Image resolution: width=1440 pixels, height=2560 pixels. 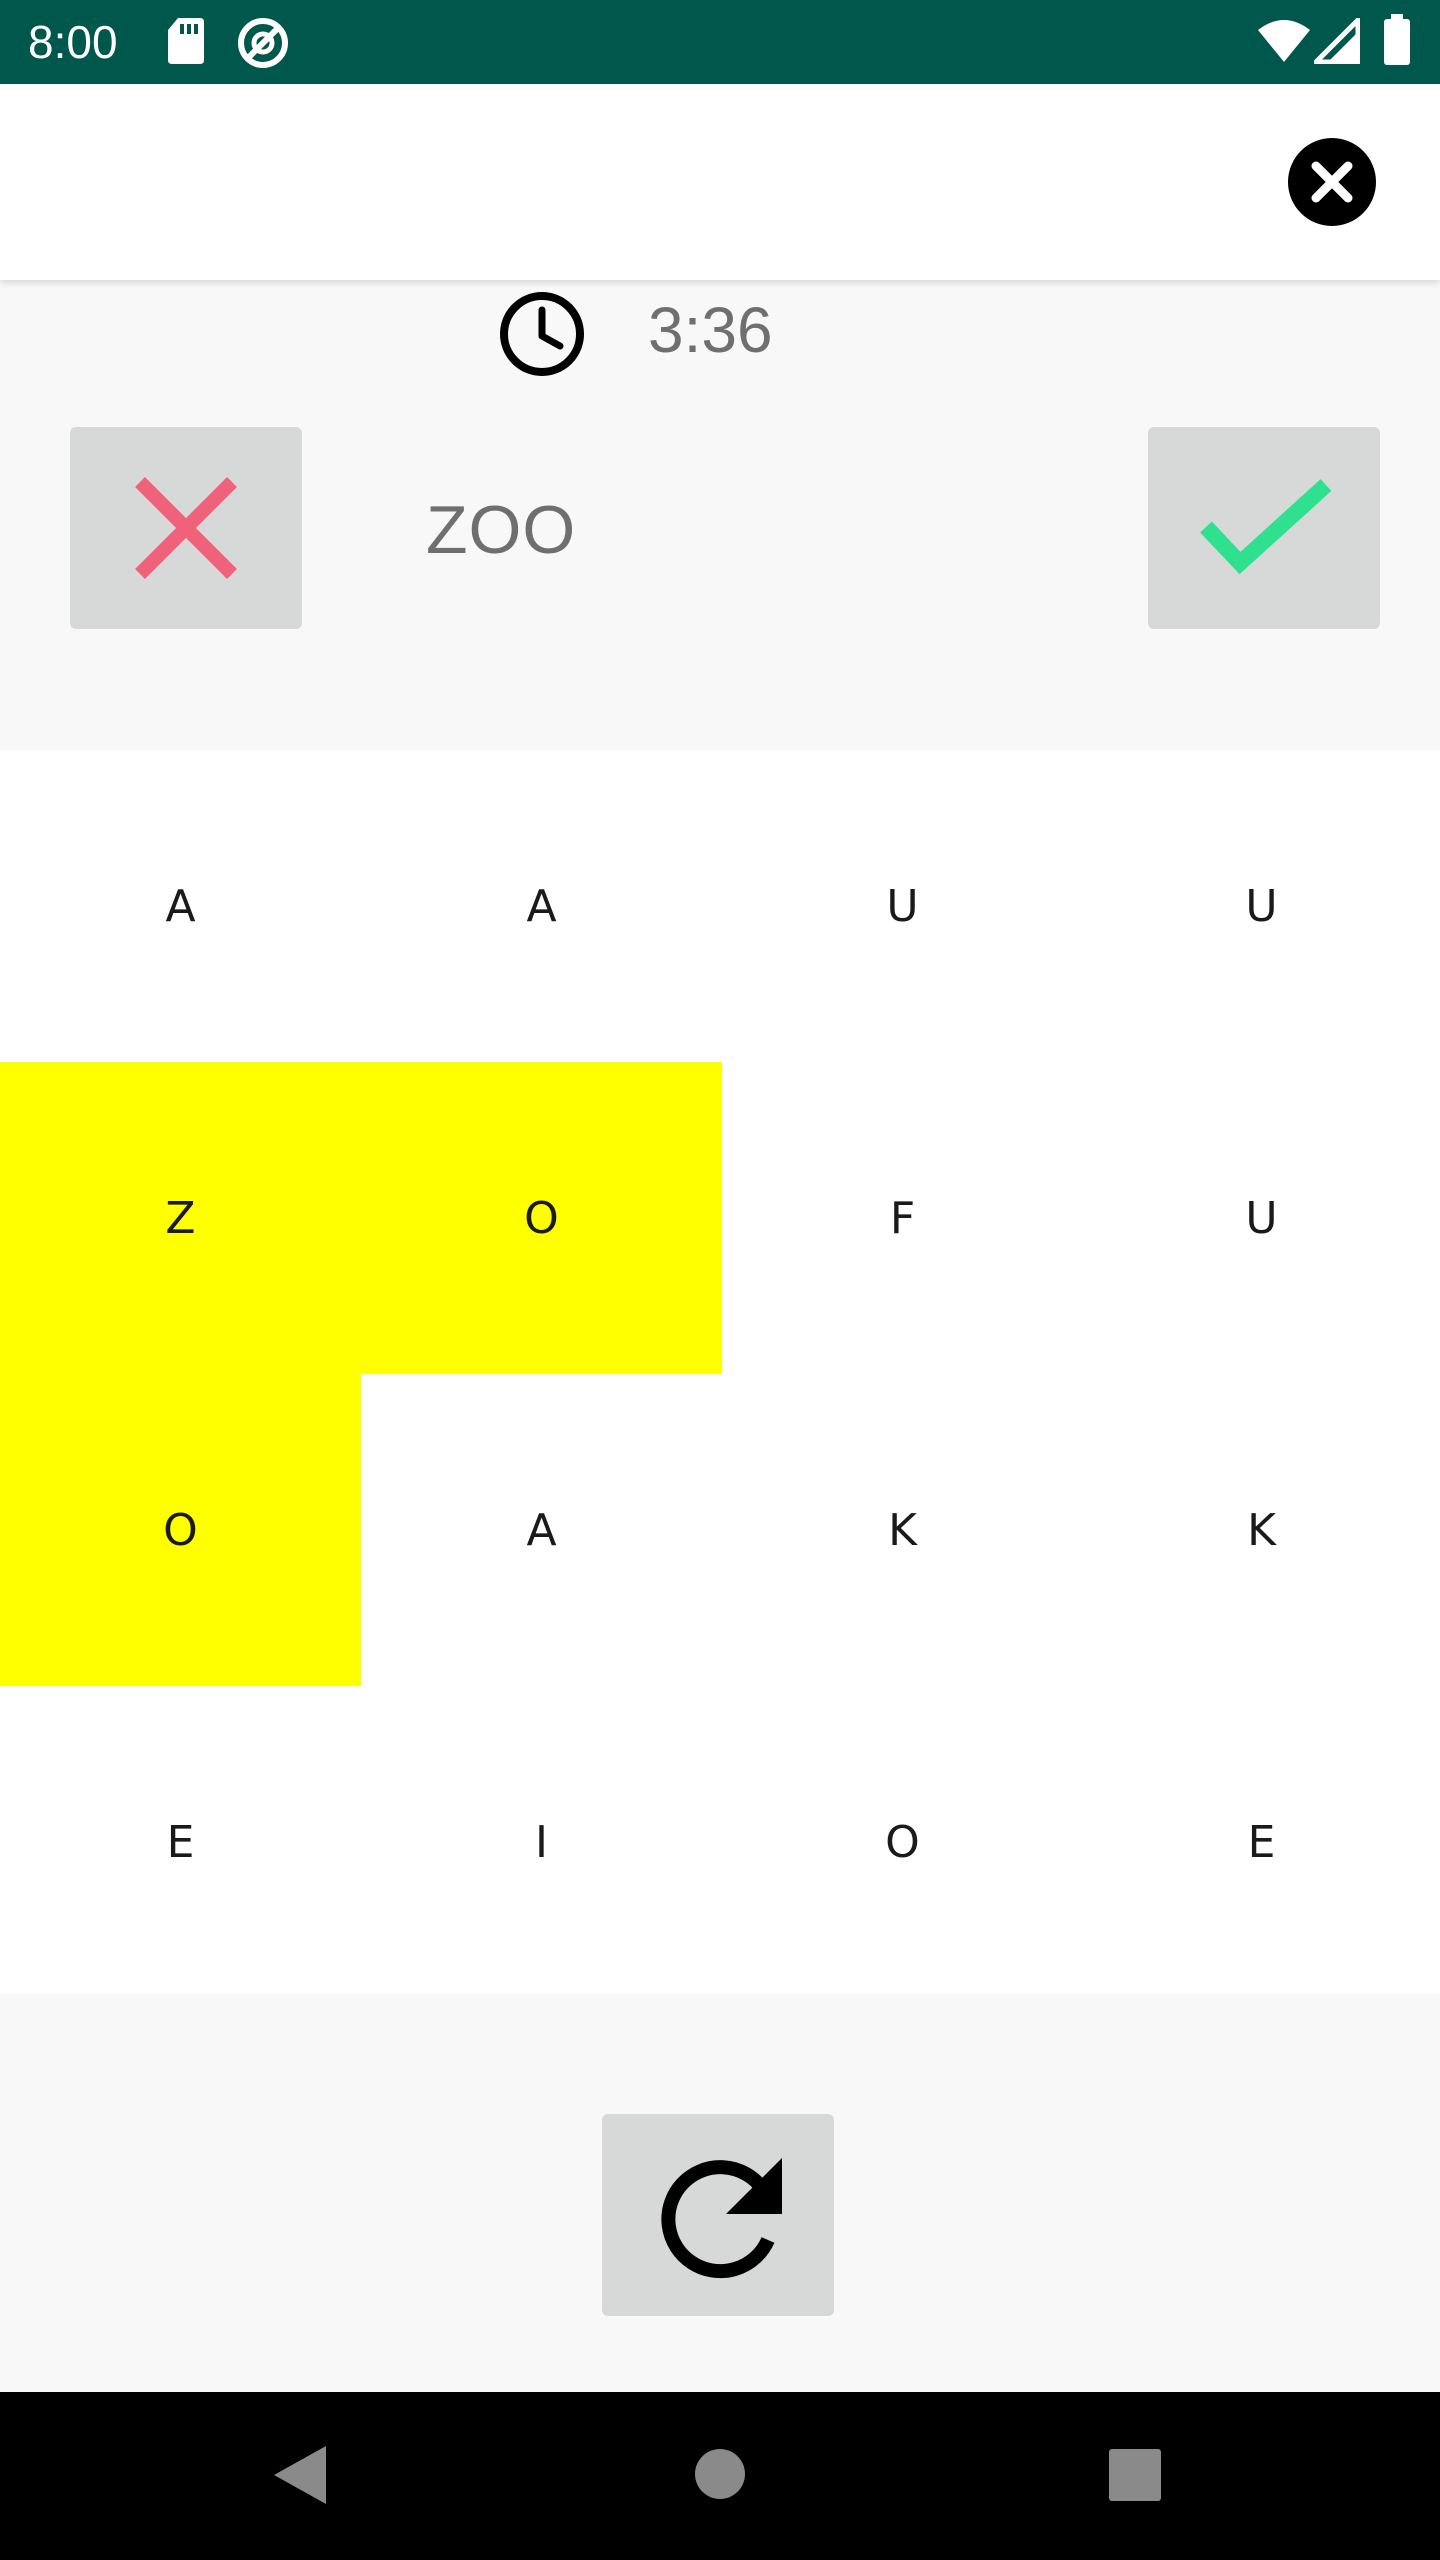 I want to click on battery-icon, so click(x=1397, y=42).